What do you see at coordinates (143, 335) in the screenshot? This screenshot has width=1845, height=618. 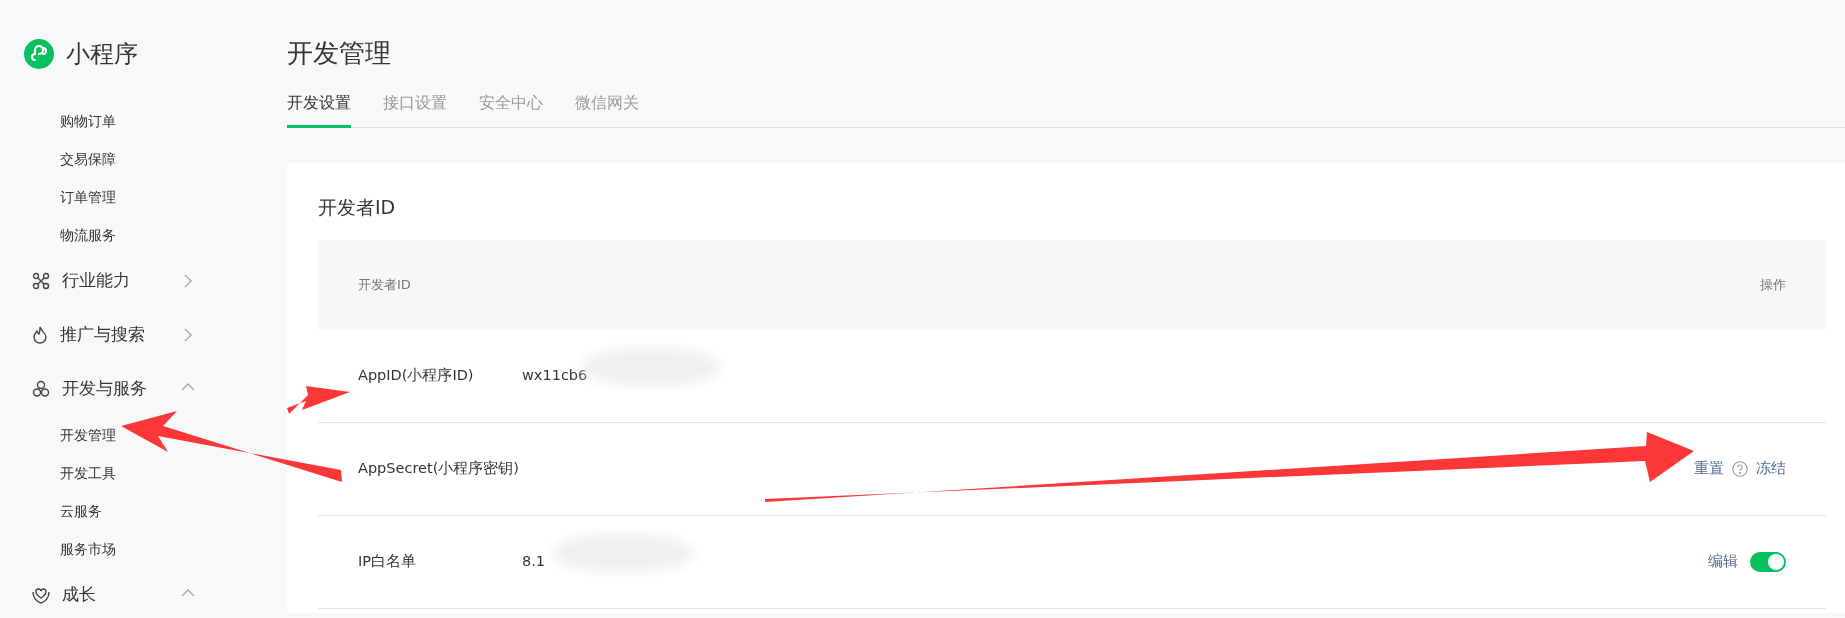 I see `sidebar-group: 推广与搜索` at bounding box center [143, 335].